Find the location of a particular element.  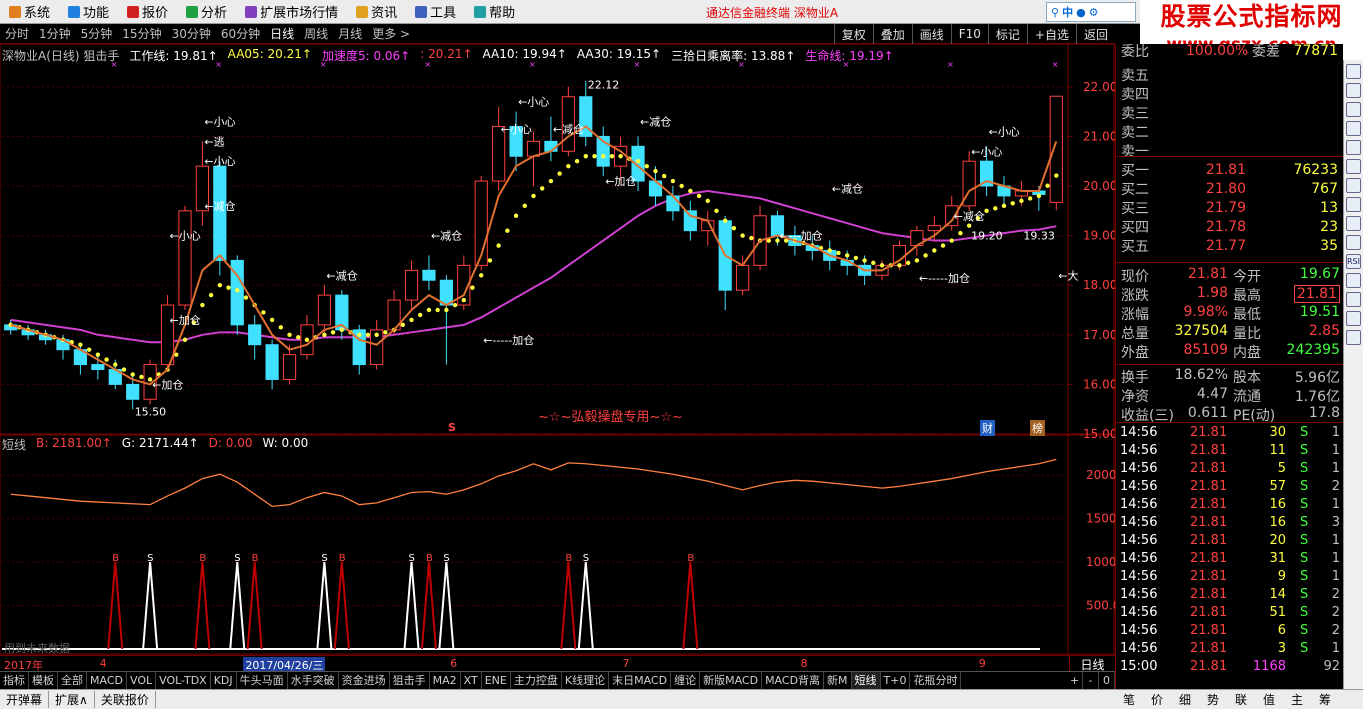

period-tab-9: 更多 > is located at coordinates (391, 33).